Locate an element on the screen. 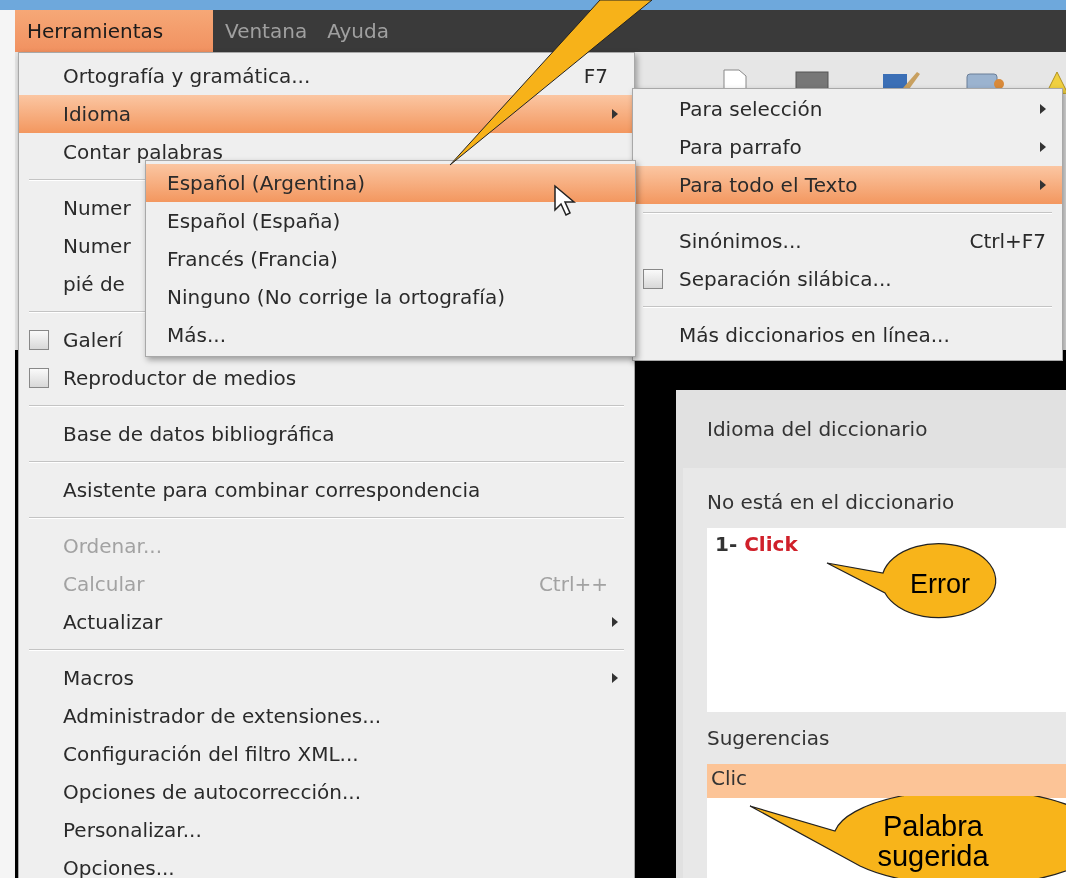 This screenshot has height=878, width=1066. suggestions-label: Sugerencias is located at coordinates (769, 738).